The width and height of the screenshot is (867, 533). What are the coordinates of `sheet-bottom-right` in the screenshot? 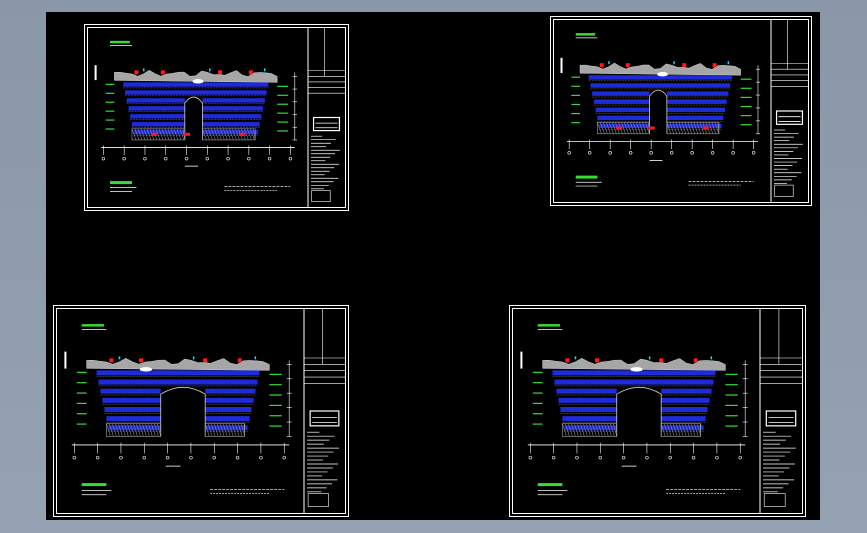 It's located at (657, 411).